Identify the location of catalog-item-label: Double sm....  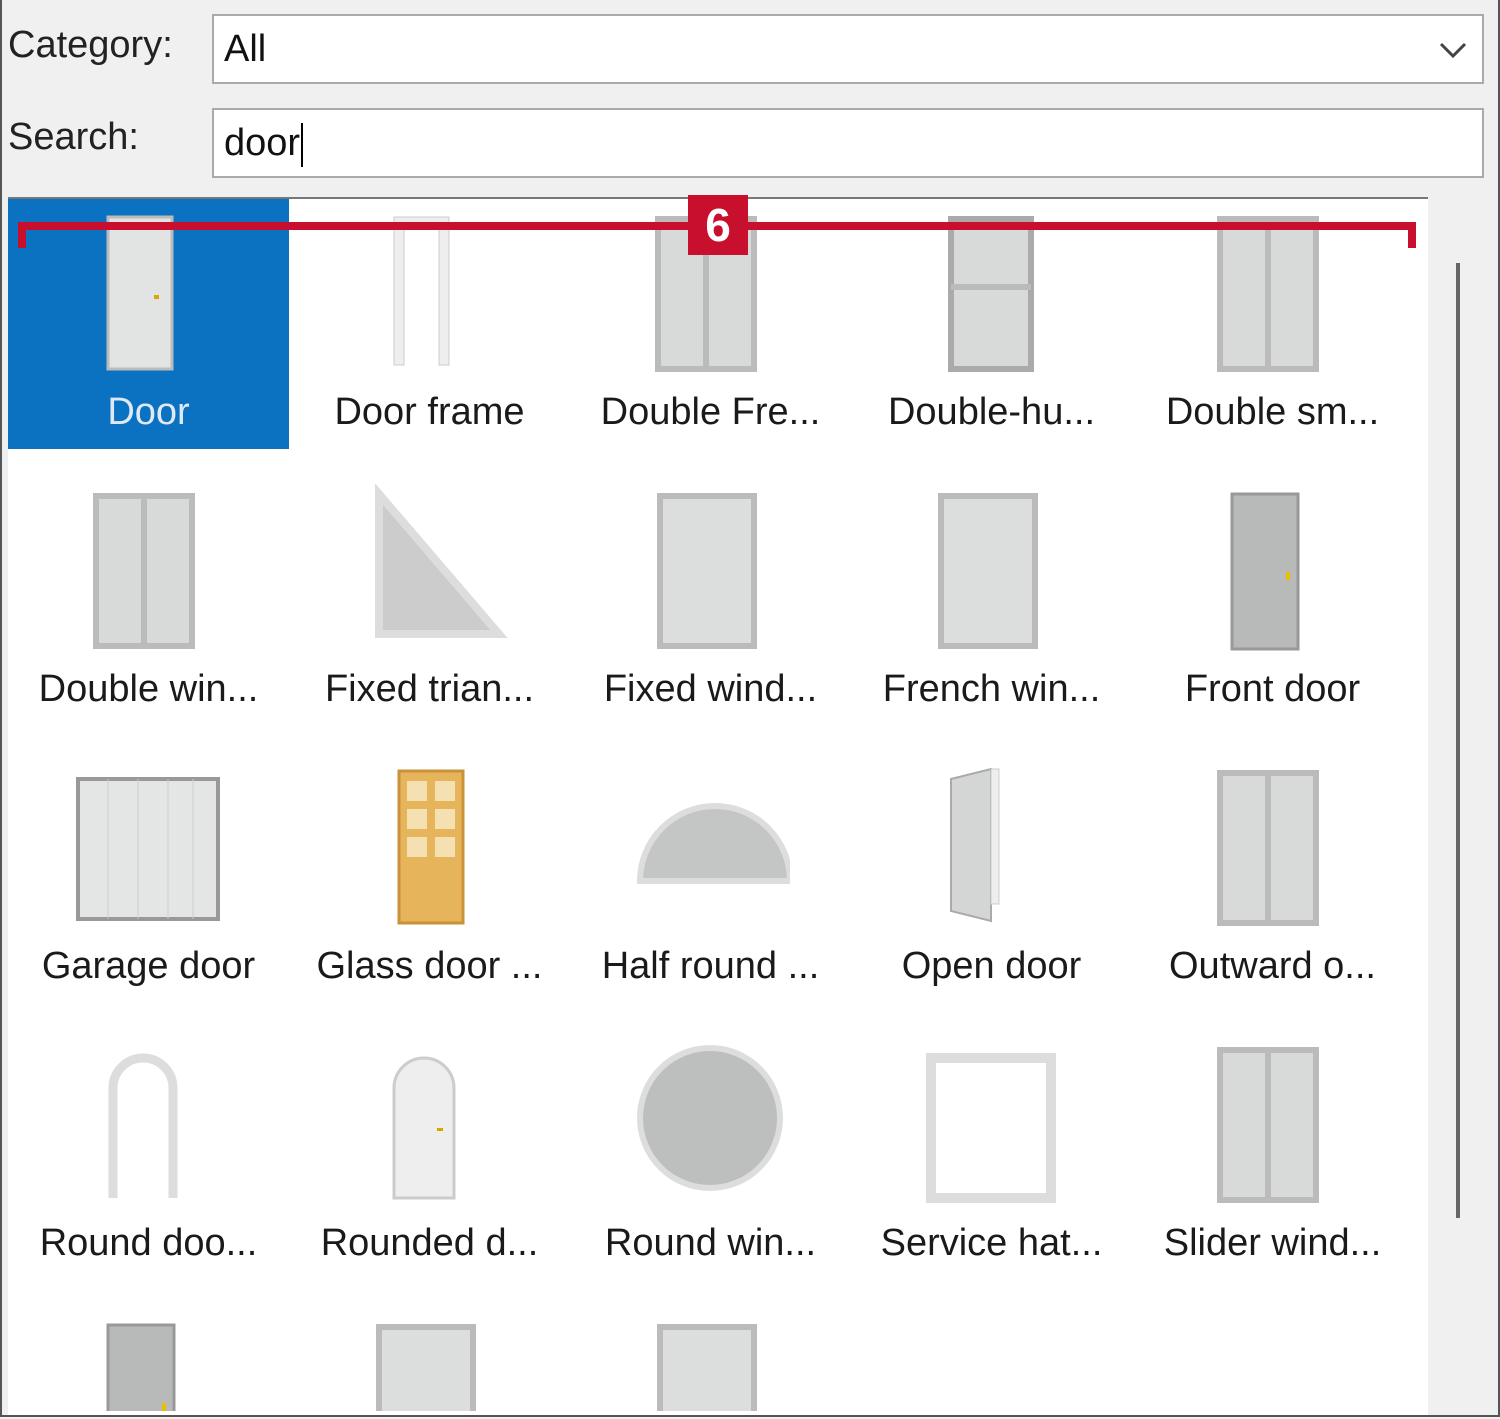
(1272, 412).